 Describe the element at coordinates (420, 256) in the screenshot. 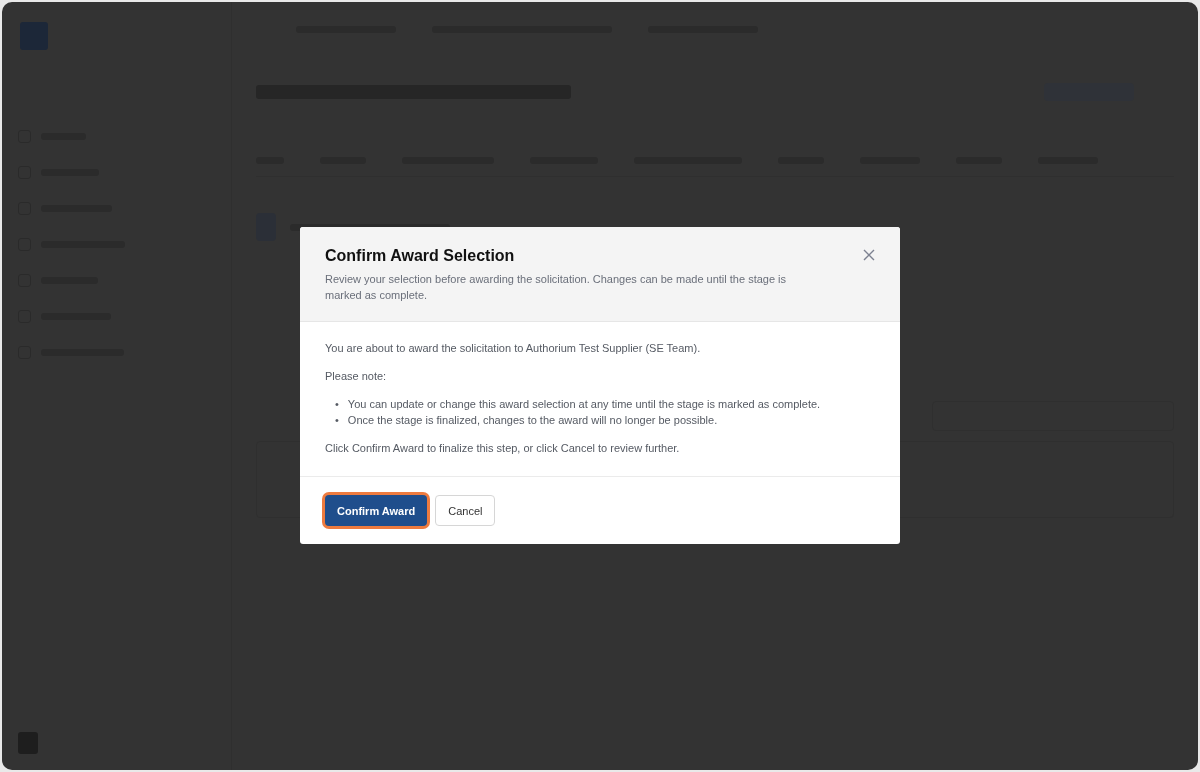

I see `dialog-title: Confirm Award Selection` at that location.